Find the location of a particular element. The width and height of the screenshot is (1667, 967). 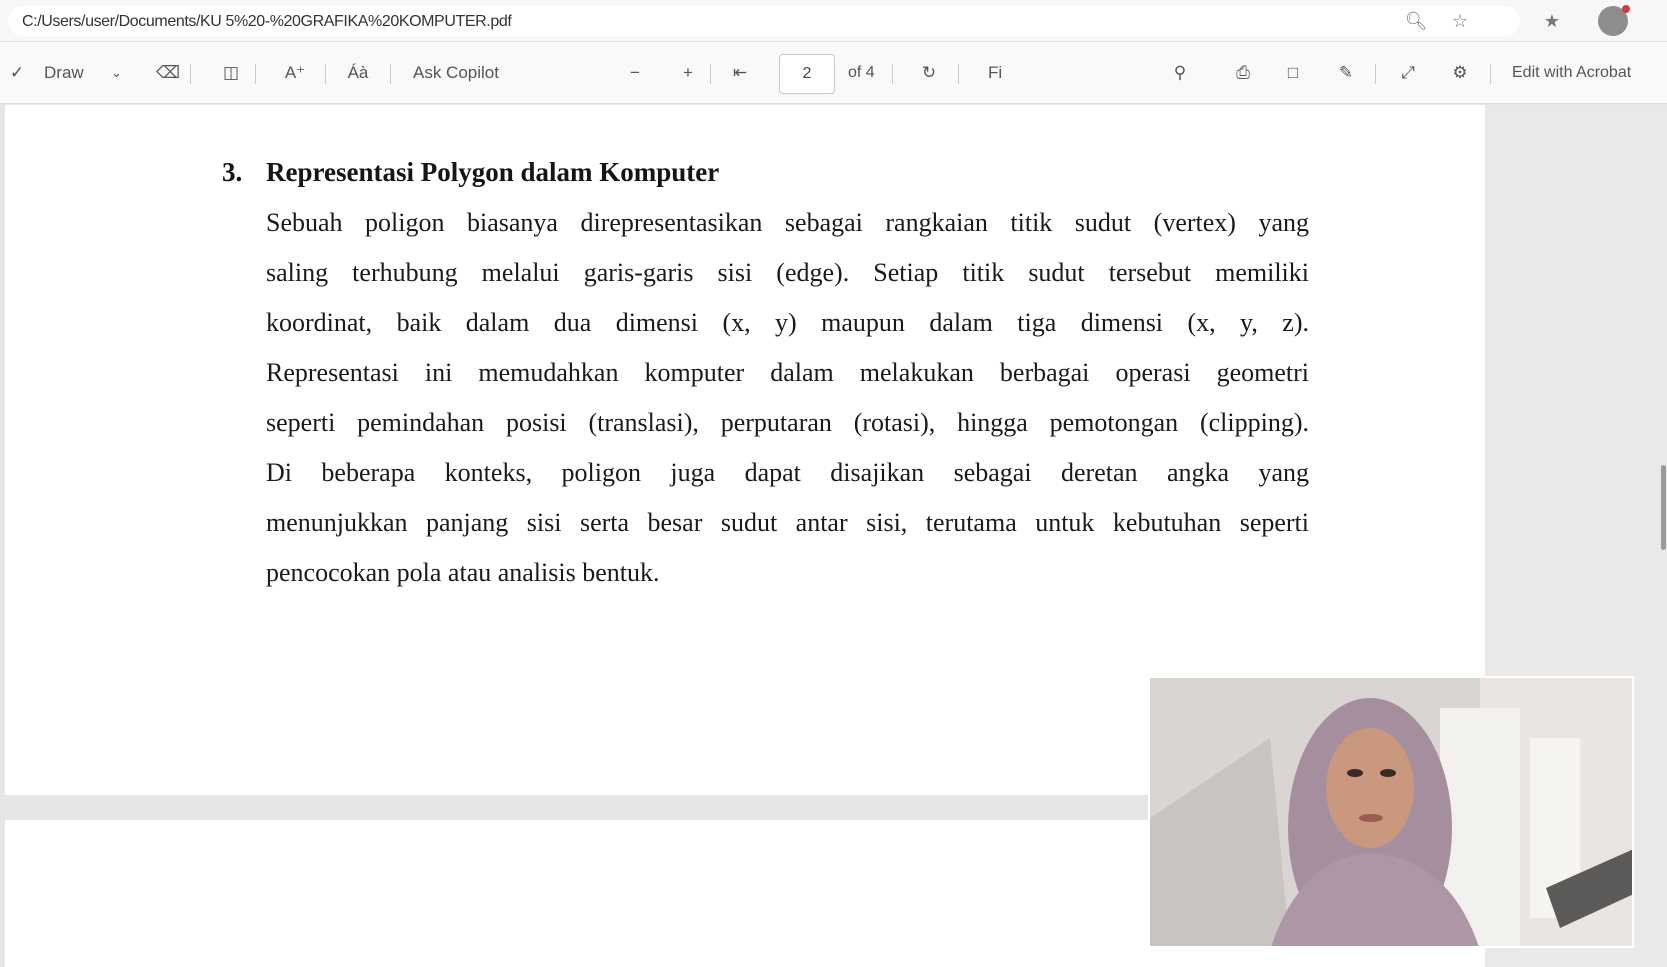

page-fit-button: Fi is located at coordinates (995, 73).